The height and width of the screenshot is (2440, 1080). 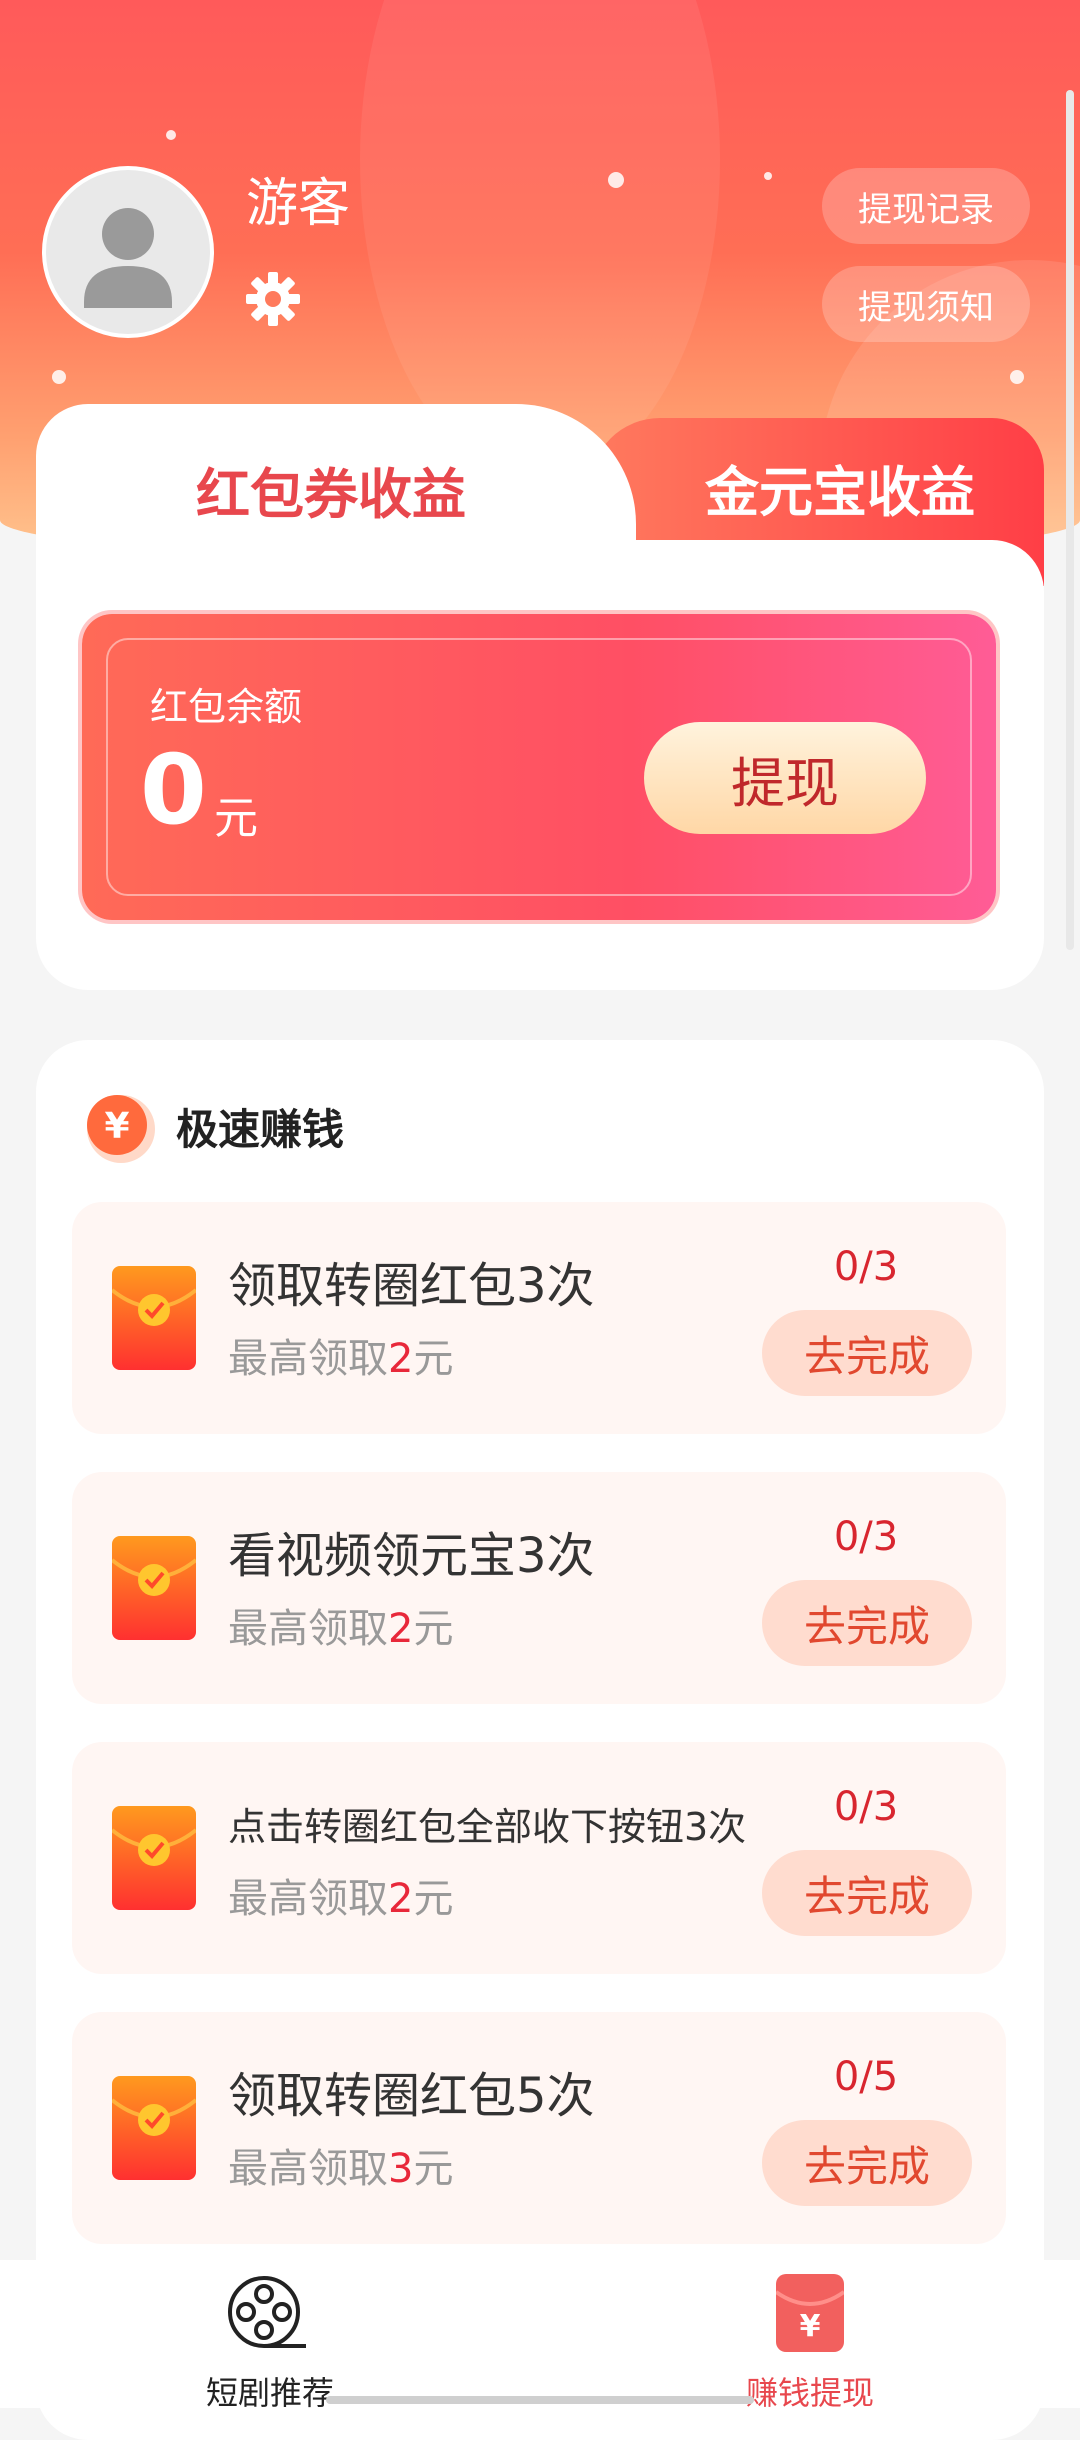 I want to click on balance-unit: 元, so click(x=236, y=818).